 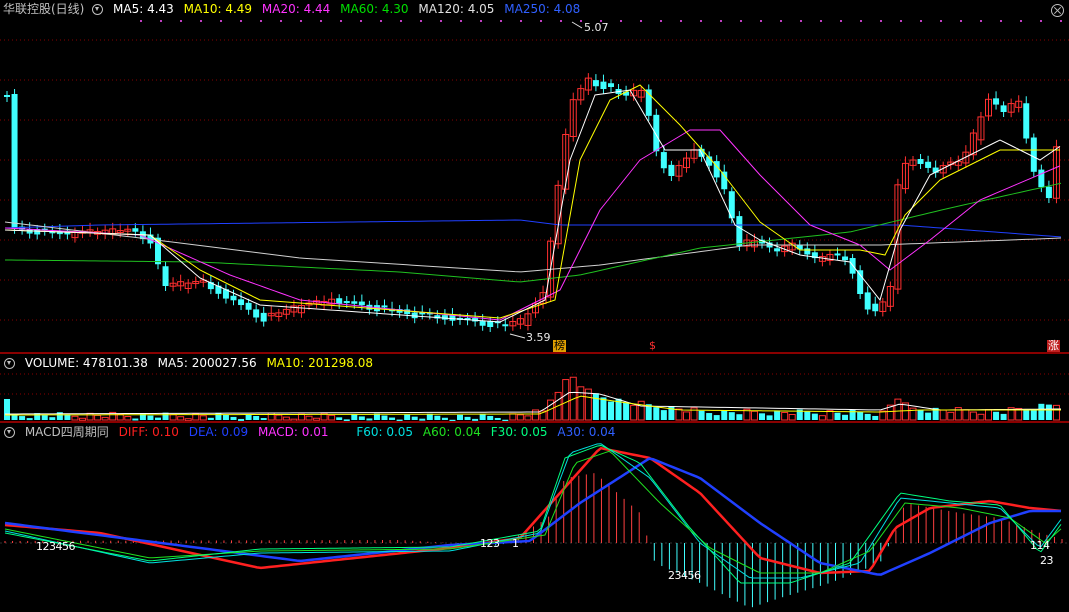 I want to click on stock-title: 华联控股(日线), so click(x=44, y=9).